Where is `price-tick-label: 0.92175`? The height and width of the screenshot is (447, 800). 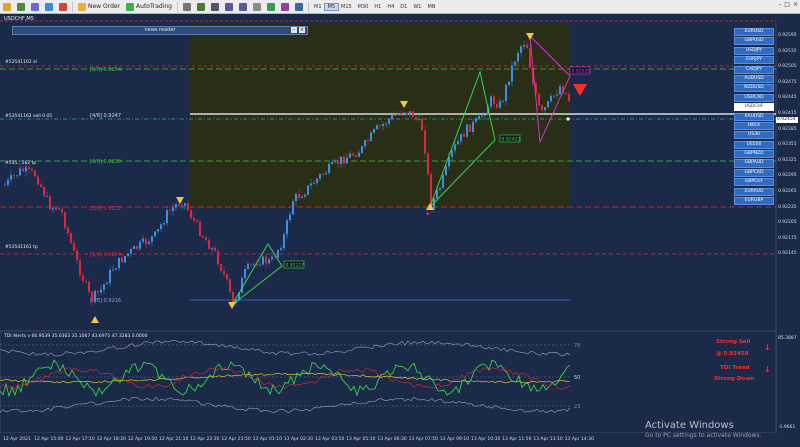 price-tick-label: 0.92175 is located at coordinates (787, 238).